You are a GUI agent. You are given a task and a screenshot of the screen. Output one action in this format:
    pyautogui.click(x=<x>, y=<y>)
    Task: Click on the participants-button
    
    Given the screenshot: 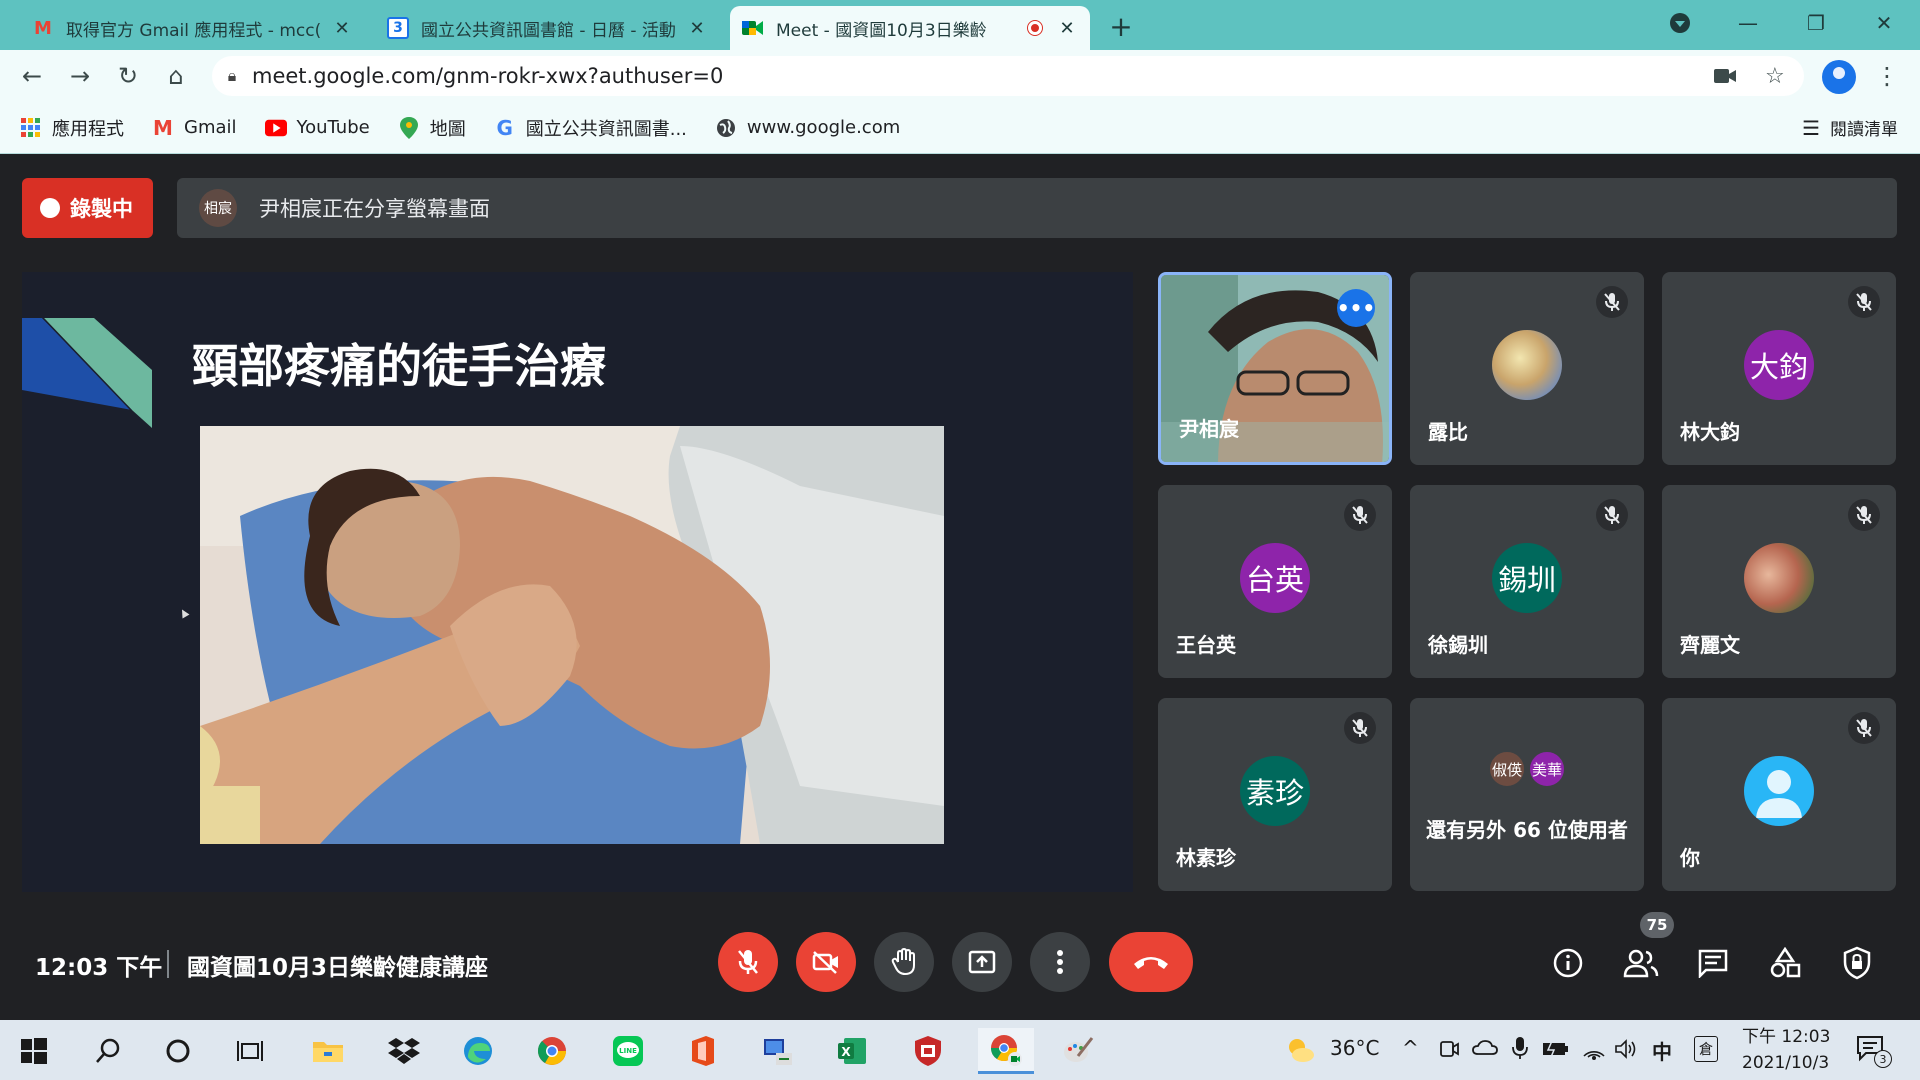 What is the action you would take?
    pyautogui.click(x=1641, y=963)
    